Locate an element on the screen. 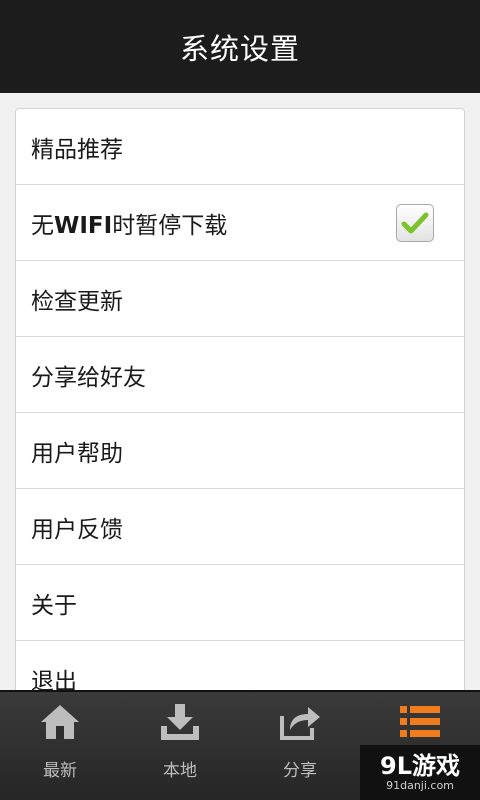  wifi-pause-checkbox is located at coordinates (415, 222).